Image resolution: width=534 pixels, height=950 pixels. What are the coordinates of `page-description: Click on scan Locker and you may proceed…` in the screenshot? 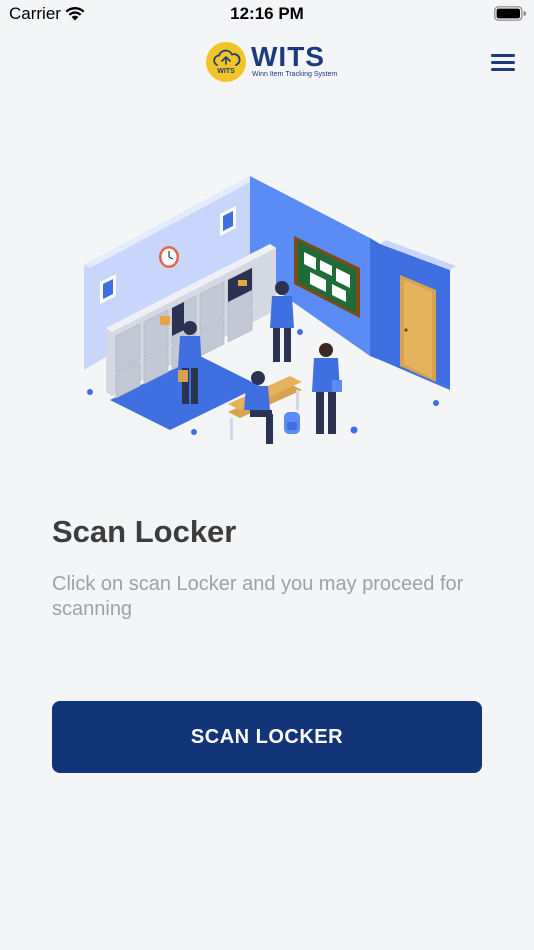 It's located at (258, 596).